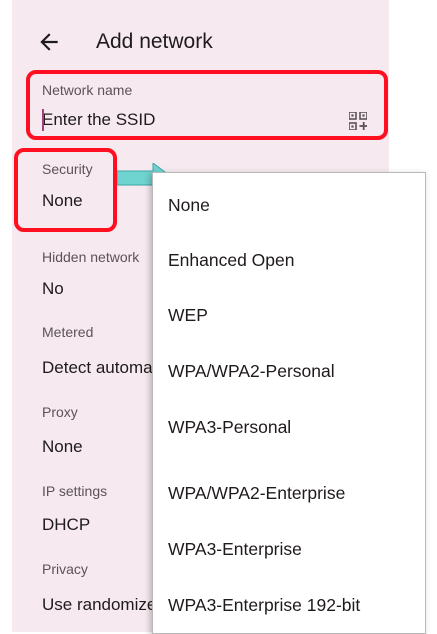  Describe the element at coordinates (256, 493) in the screenshot. I see `option-wpa-wpa2-enterprise: WPA/WPA2-Enterprise` at that location.